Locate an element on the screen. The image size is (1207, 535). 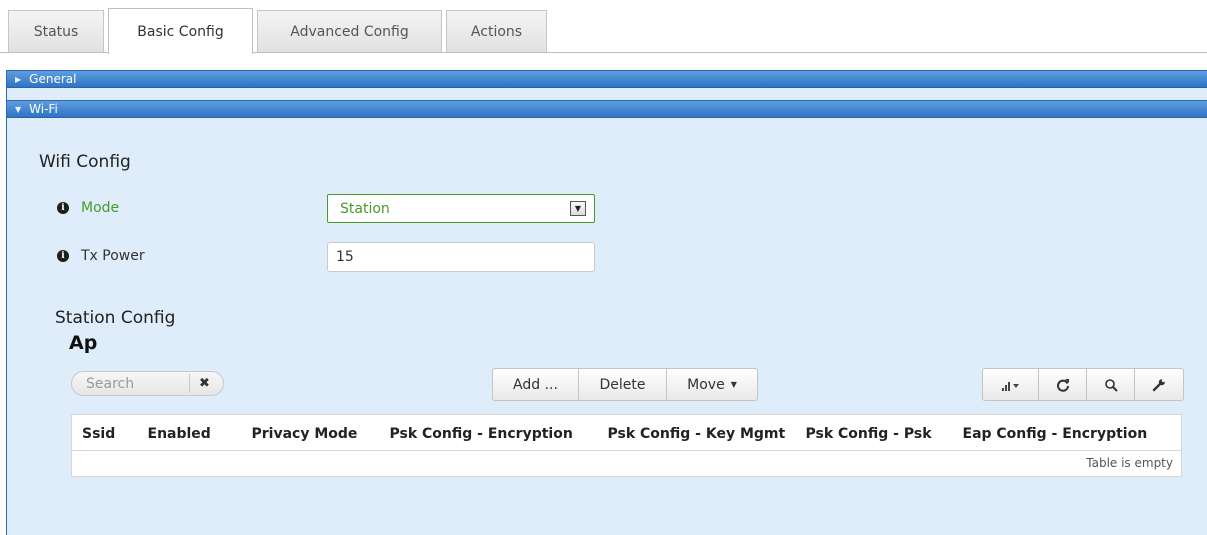
station-config-title: Station Config is located at coordinates (115, 318).